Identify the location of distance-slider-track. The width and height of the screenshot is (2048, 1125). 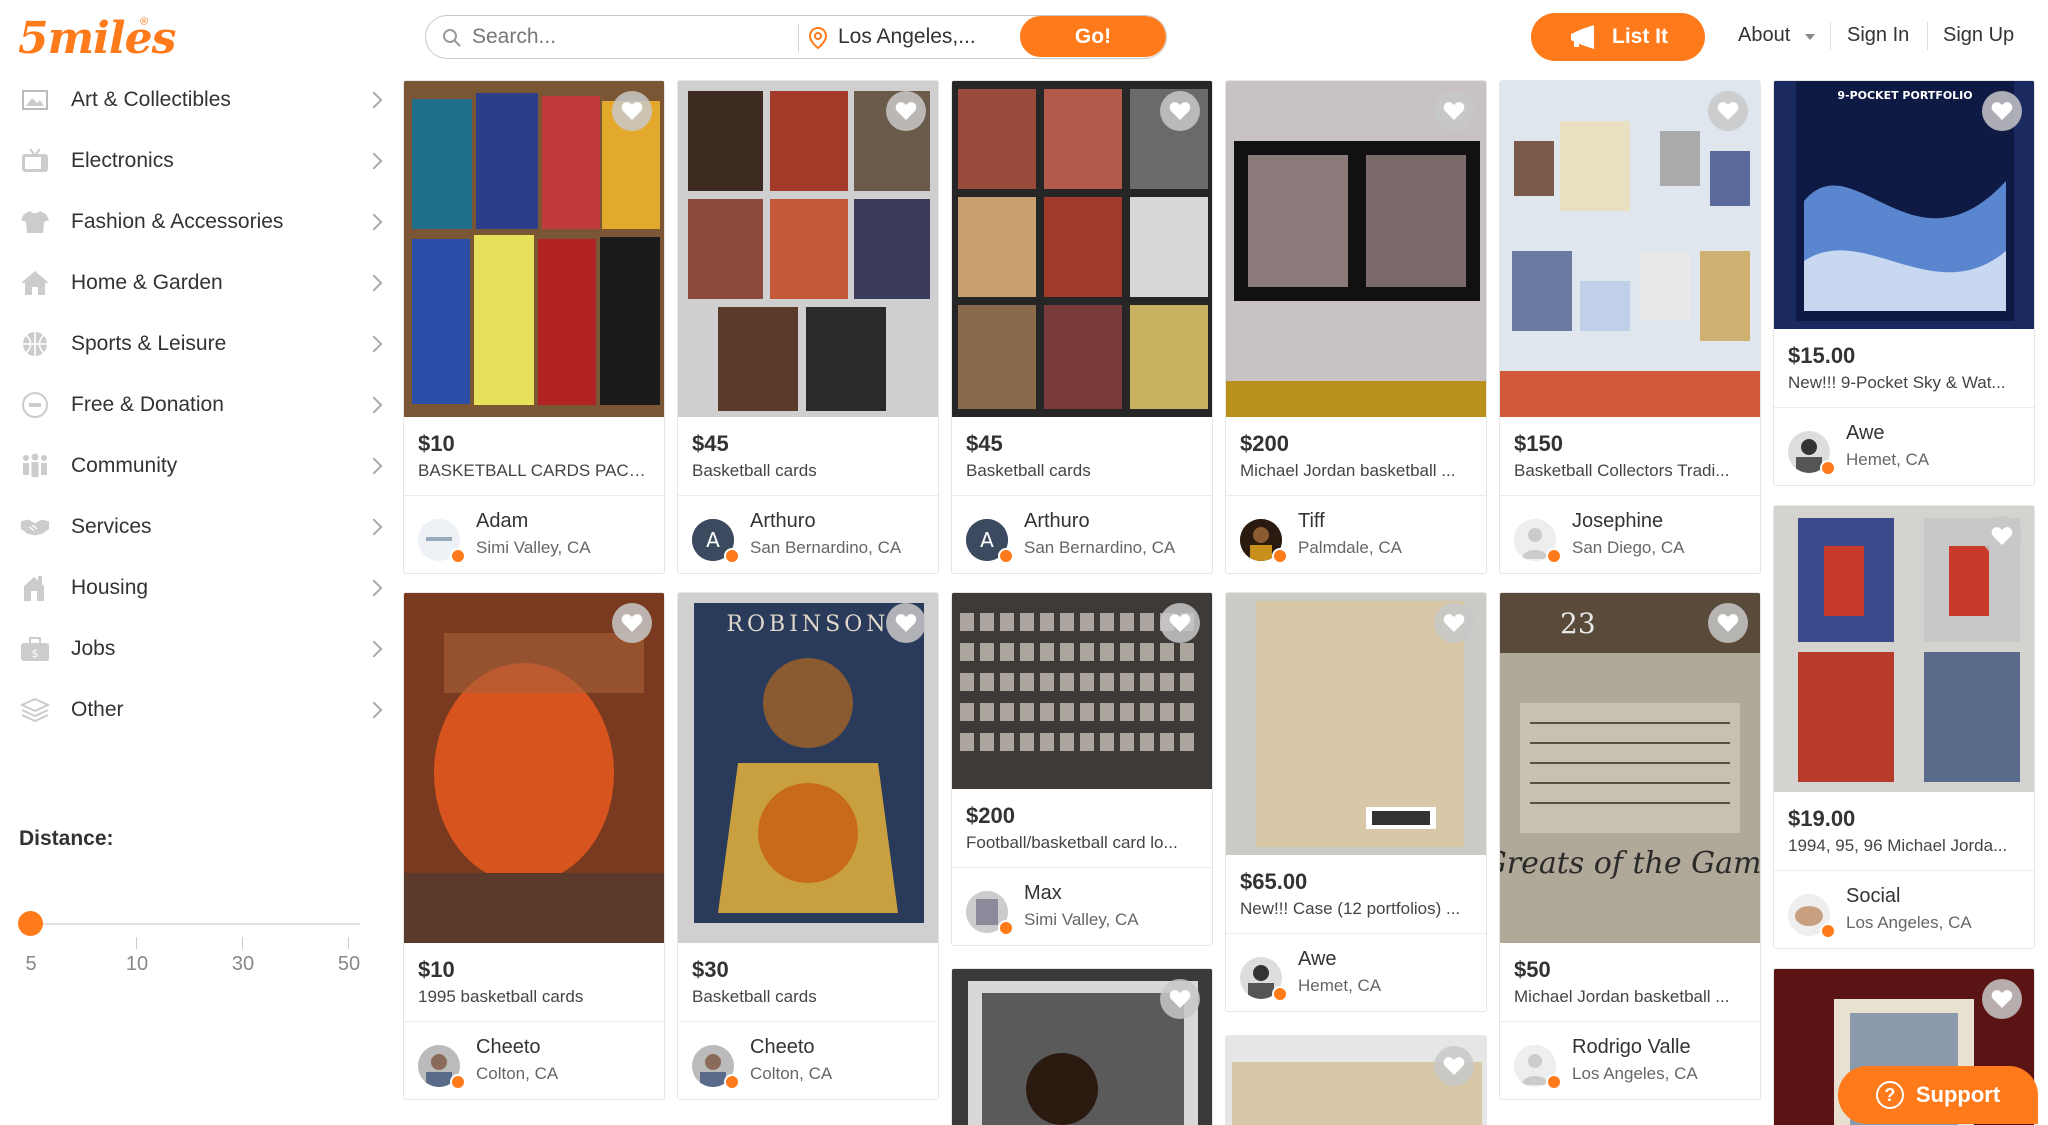
(195, 924).